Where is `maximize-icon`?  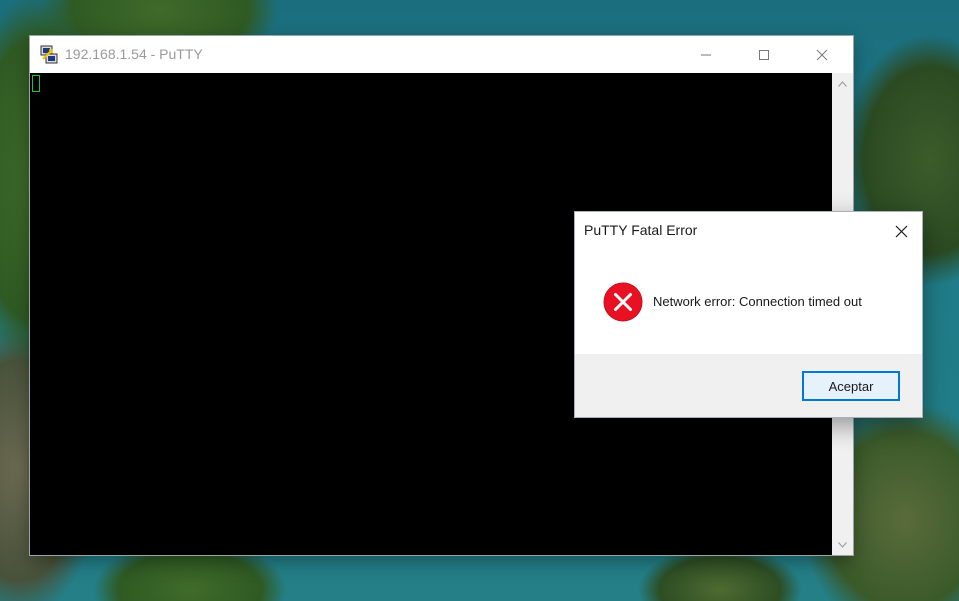
maximize-icon is located at coordinates (764, 54).